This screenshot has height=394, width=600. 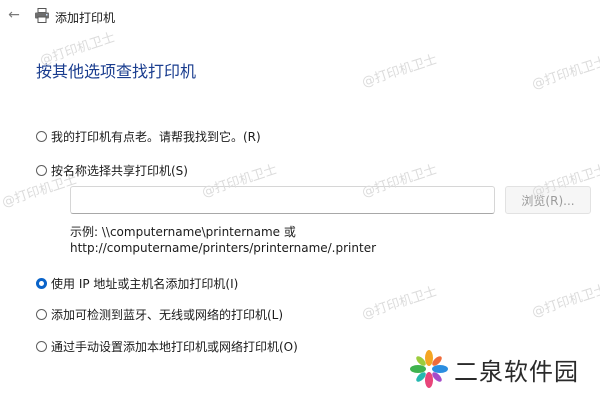 I want to click on option-old-printer-label: 我的打印机有点老。请帮我找到它。(R), so click(x=156, y=137).